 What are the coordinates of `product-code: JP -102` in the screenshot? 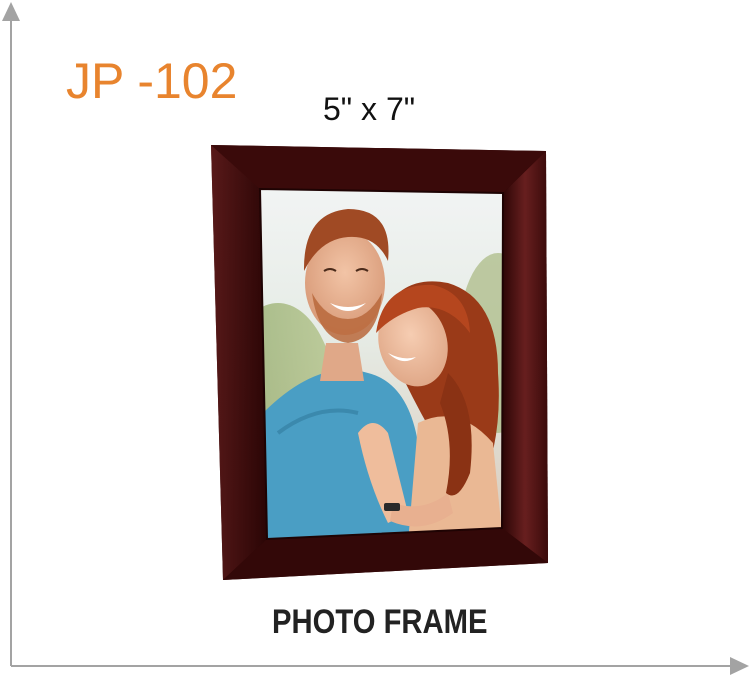 It's located at (152, 81).